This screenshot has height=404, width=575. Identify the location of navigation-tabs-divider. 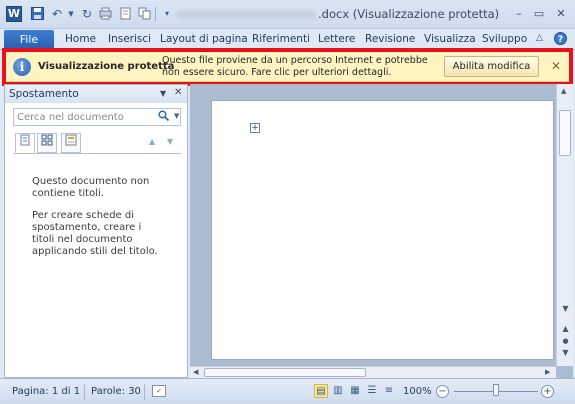
(97, 153).